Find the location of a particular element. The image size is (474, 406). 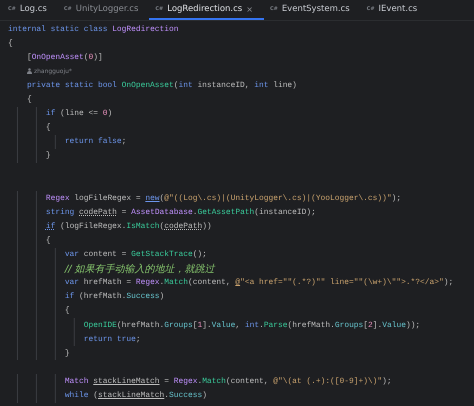

code-line: // 如果有手动输入的地址，就跳过 is located at coordinates (139, 269).